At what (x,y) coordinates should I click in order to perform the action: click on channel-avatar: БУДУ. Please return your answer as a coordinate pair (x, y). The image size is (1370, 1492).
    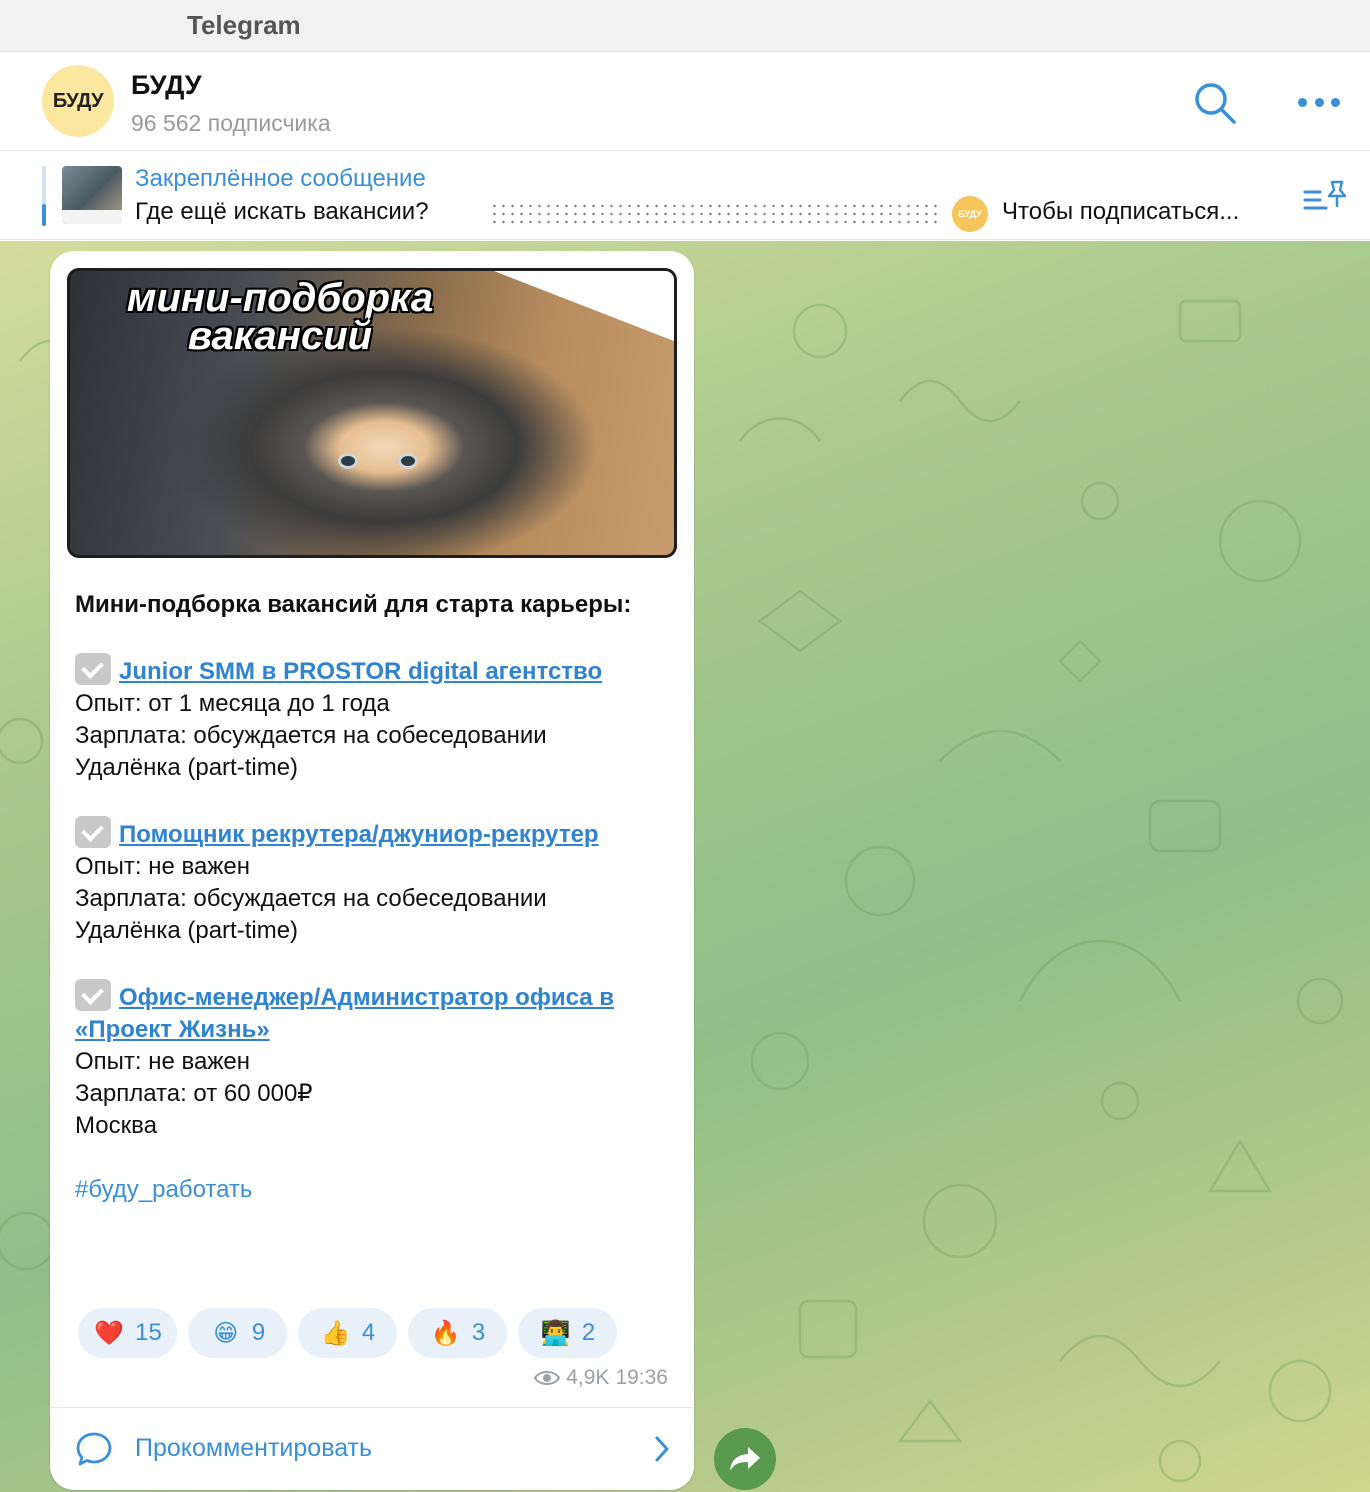
    Looking at the image, I should click on (78, 101).